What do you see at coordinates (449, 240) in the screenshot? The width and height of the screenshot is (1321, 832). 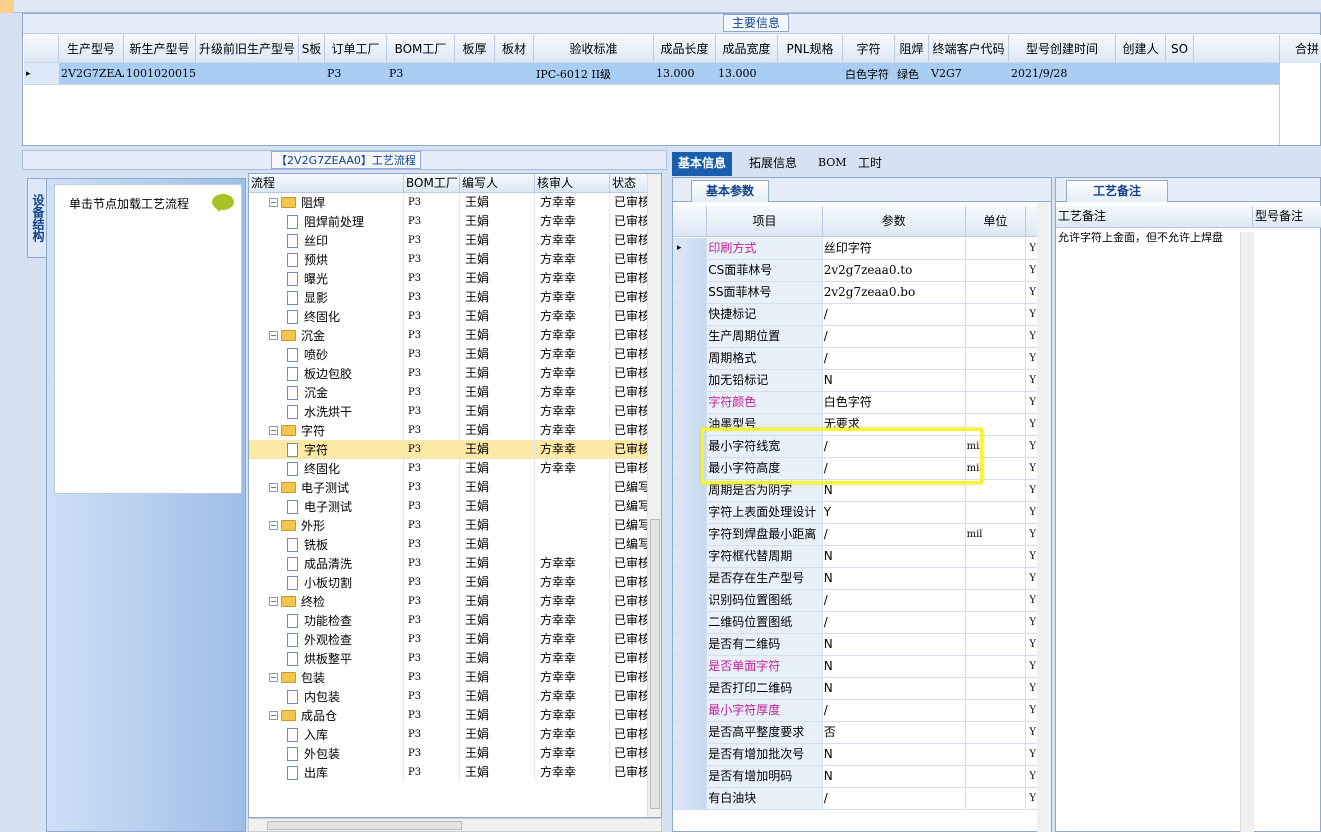 I see `tree-row: 丝印 P3 王娟 方幸幸 已审核` at bounding box center [449, 240].